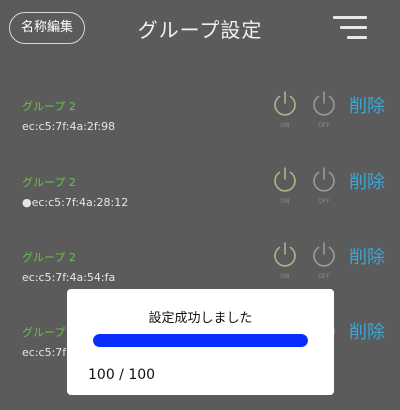 The height and width of the screenshot is (410, 400). What do you see at coordinates (75, 202) in the screenshot?
I see `mac-address: ●ec:c5:7f:4a:28:12` at bounding box center [75, 202].